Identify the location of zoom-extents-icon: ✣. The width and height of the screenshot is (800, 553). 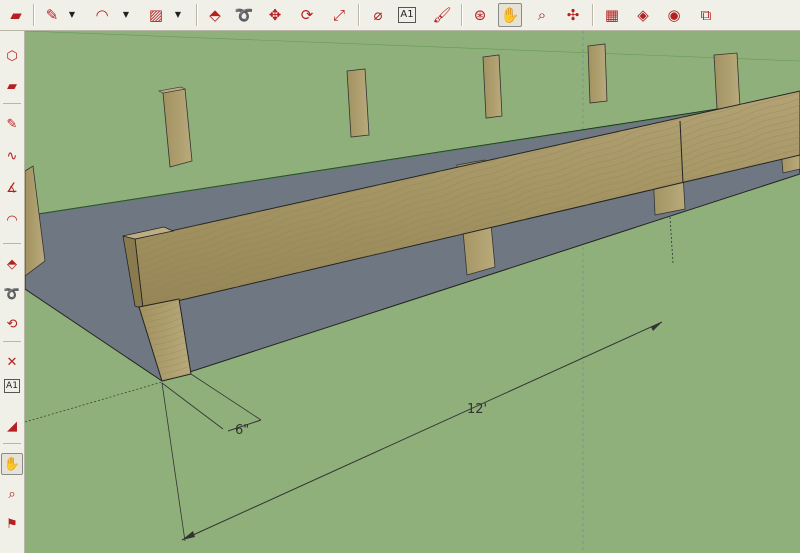
(573, 15).